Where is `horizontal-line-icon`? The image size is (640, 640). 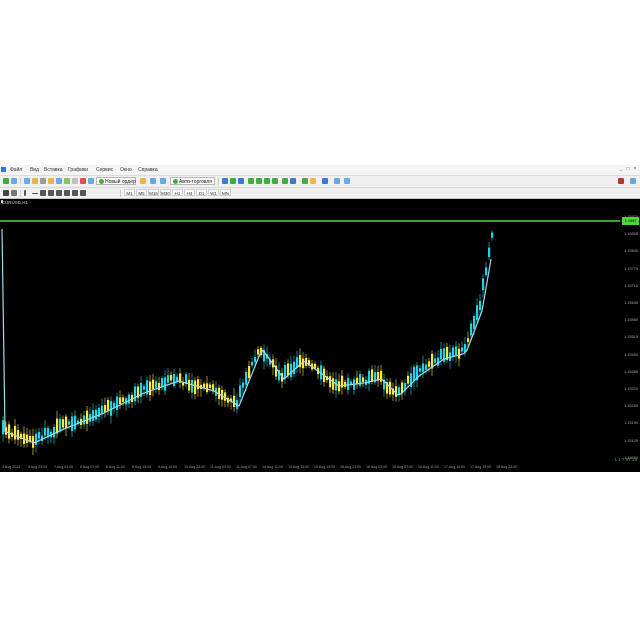 horizontal-line-icon is located at coordinates (35, 193).